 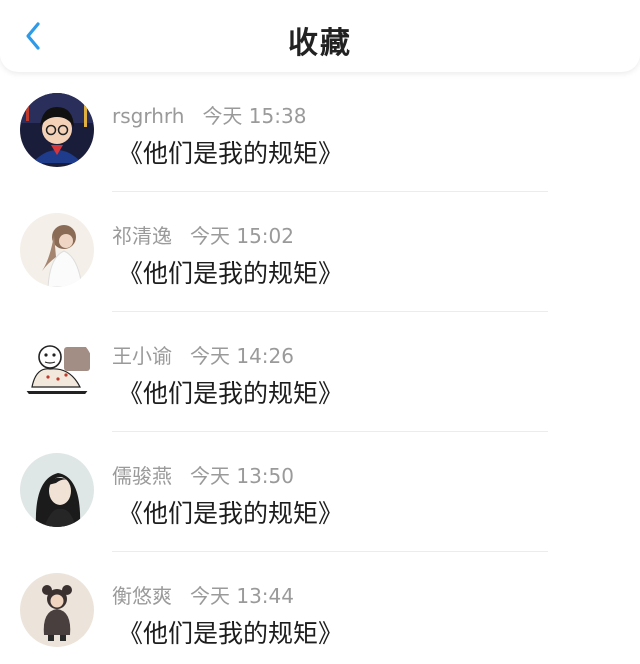 I want to click on item-meta: rsgrhrh 今天 15:38, so click(x=209, y=114).